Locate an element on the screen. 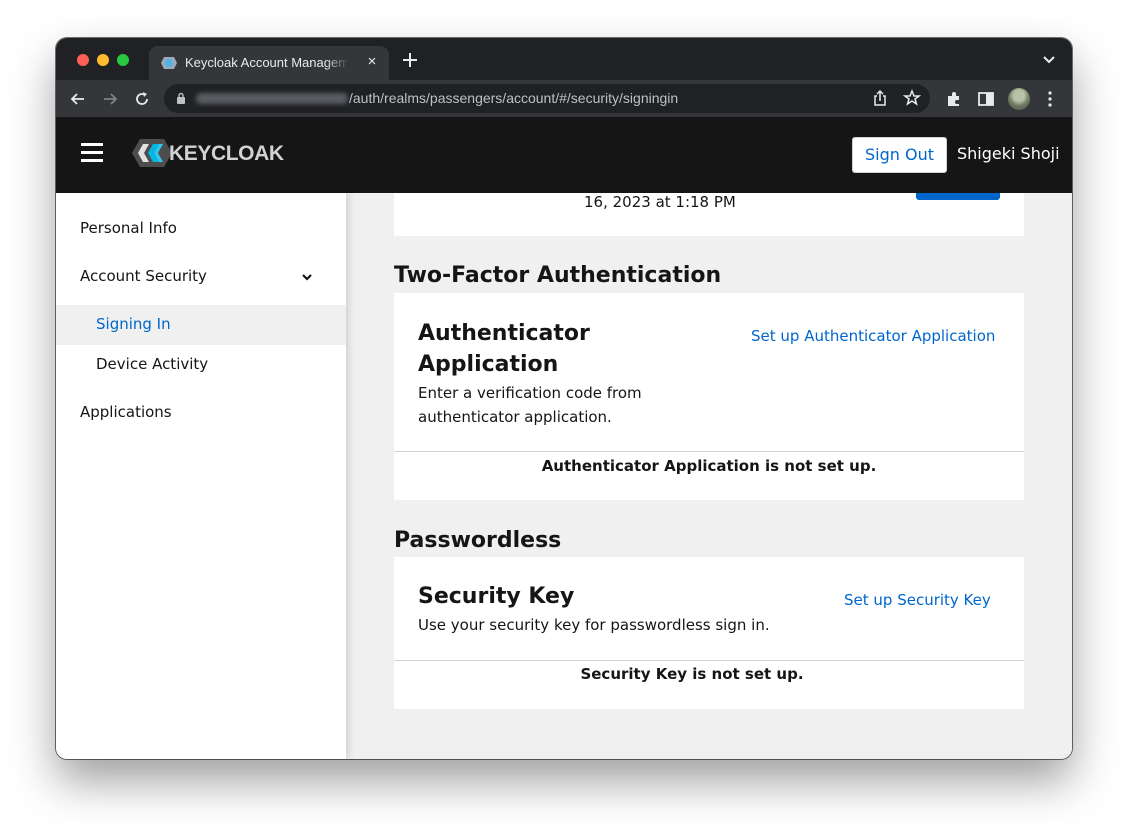 The width and height of the screenshot is (1128, 833). keycloak-favicon-icon is located at coordinates (169, 63).